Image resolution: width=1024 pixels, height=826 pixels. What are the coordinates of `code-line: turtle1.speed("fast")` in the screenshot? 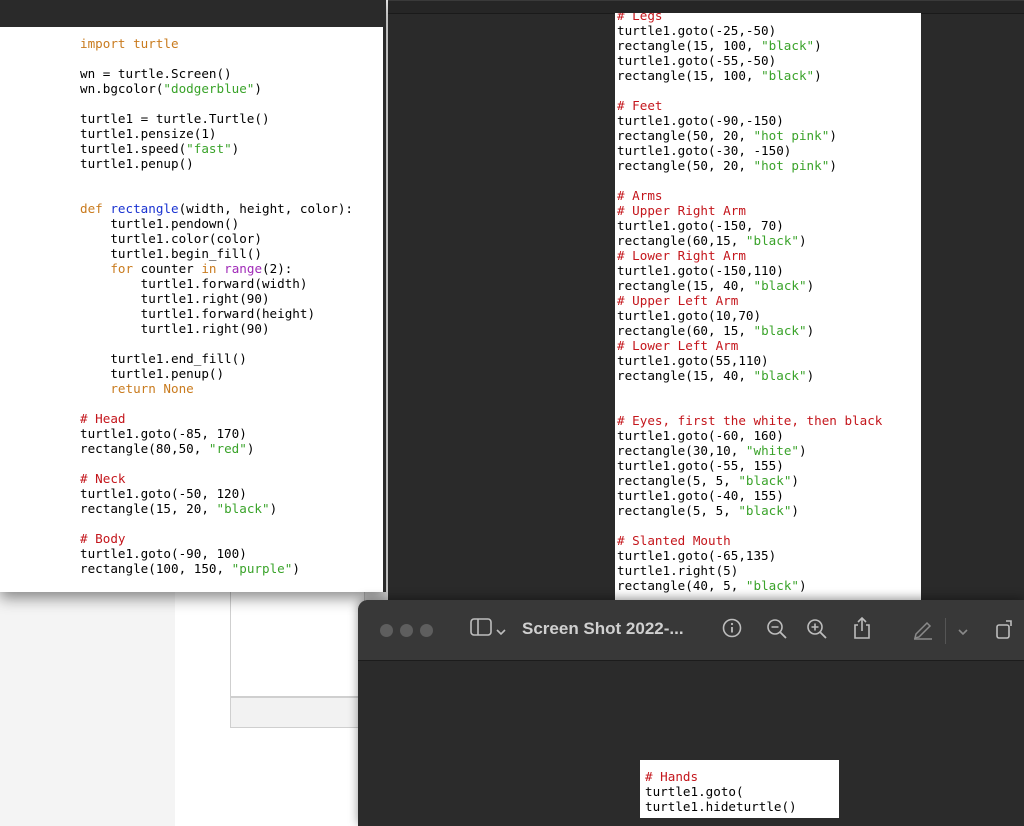 It's located at (231, 148).